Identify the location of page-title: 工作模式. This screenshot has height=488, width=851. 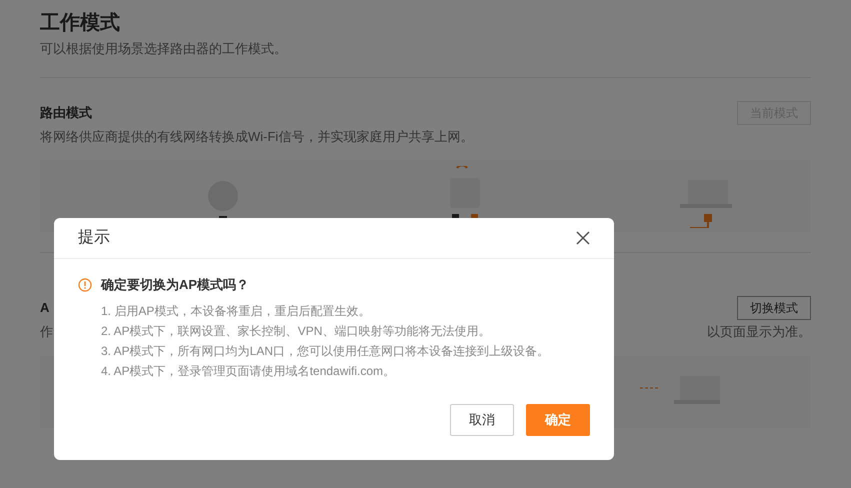
(80, 23).